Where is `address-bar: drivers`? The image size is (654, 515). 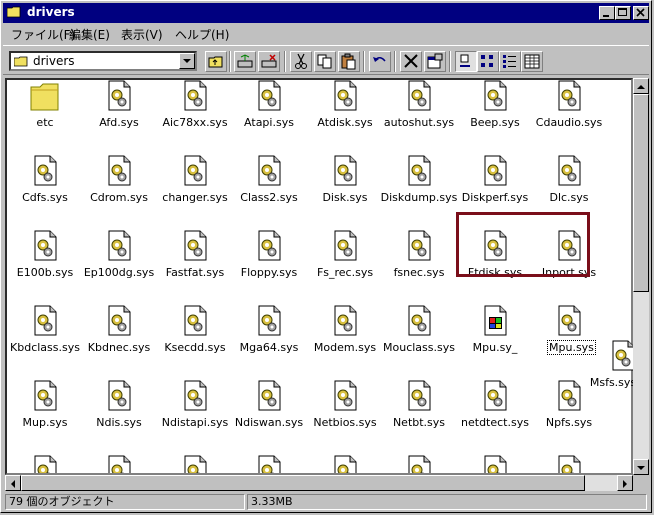
address-bar: drivers is located at coordinates (103, 61).